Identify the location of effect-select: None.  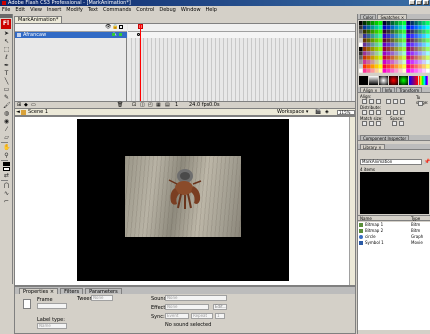
(187, 307).